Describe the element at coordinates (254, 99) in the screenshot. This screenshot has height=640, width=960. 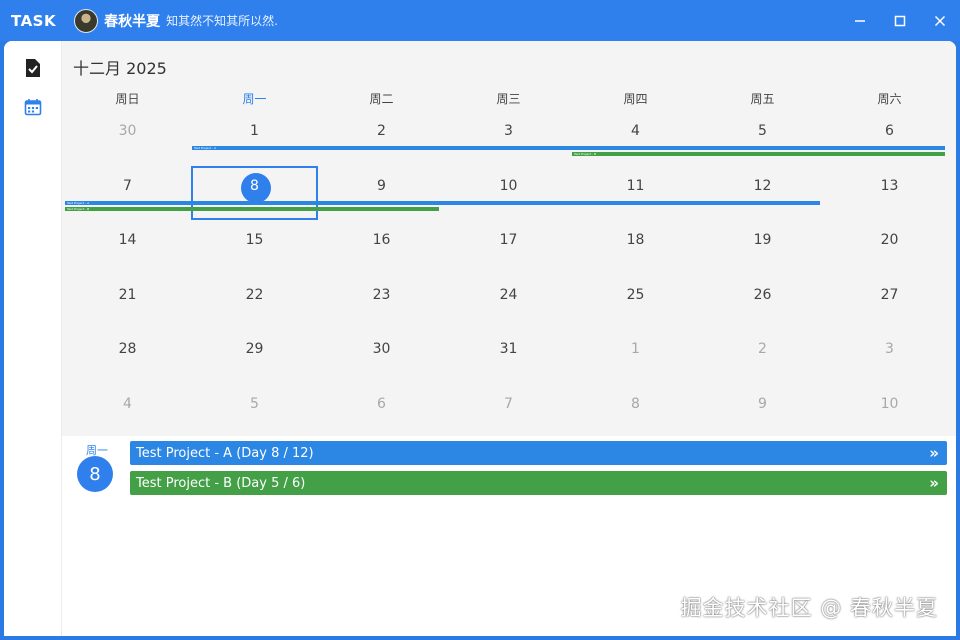
I see `weekday-header: 周一` at that location.